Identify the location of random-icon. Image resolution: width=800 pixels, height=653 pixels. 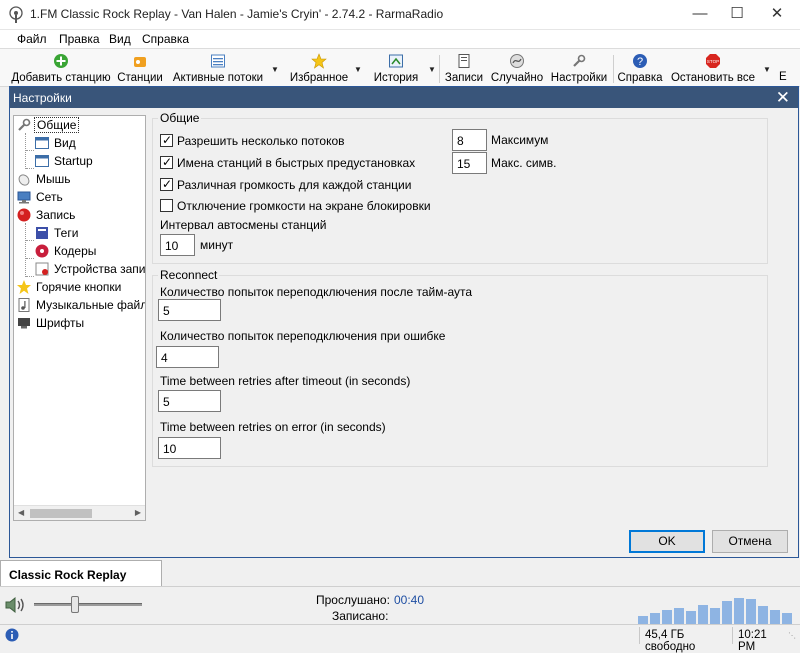
(517, 61).